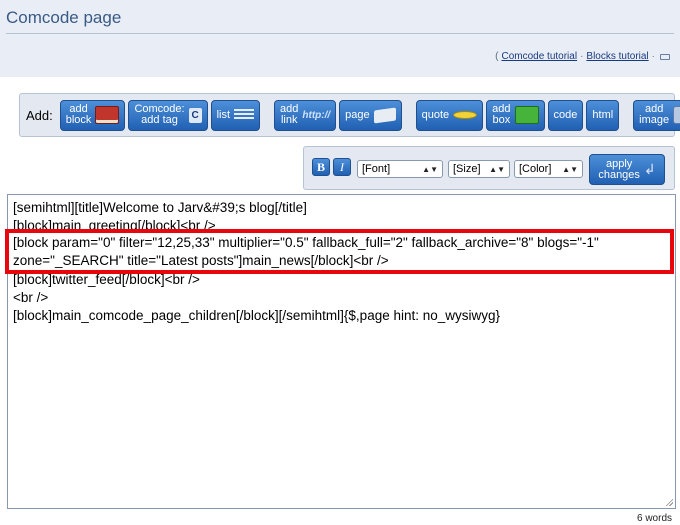 The height and width of the screenshot is (525, 680). I want to click on color-select-value: [Color], so click(535, 169).